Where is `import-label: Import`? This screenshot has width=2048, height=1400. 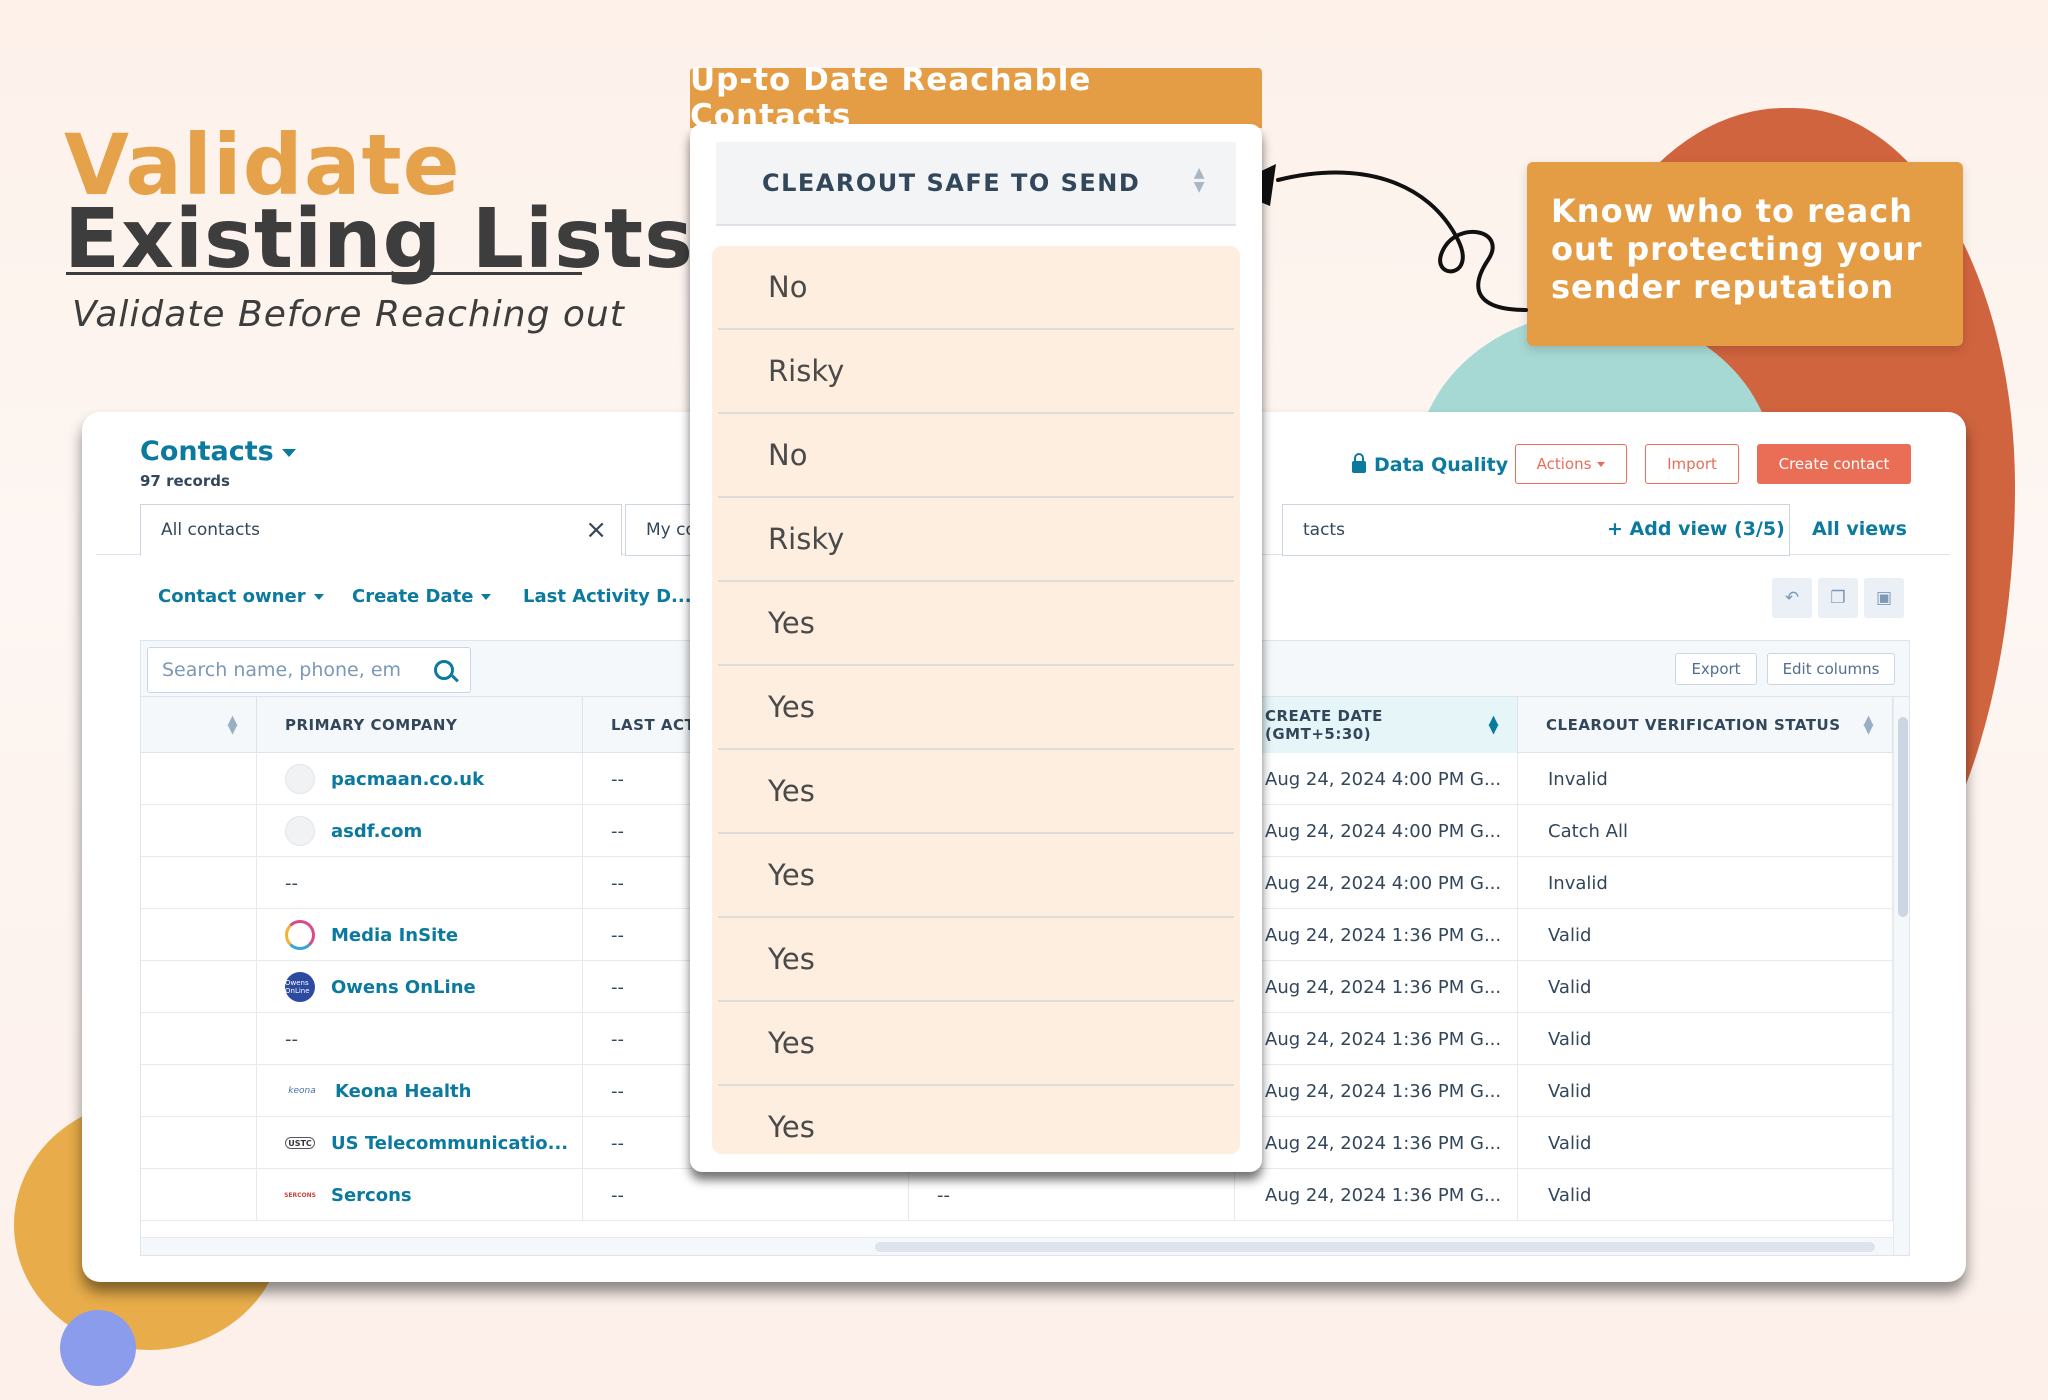 import-label: Import is located at coordinates (1692, 464).